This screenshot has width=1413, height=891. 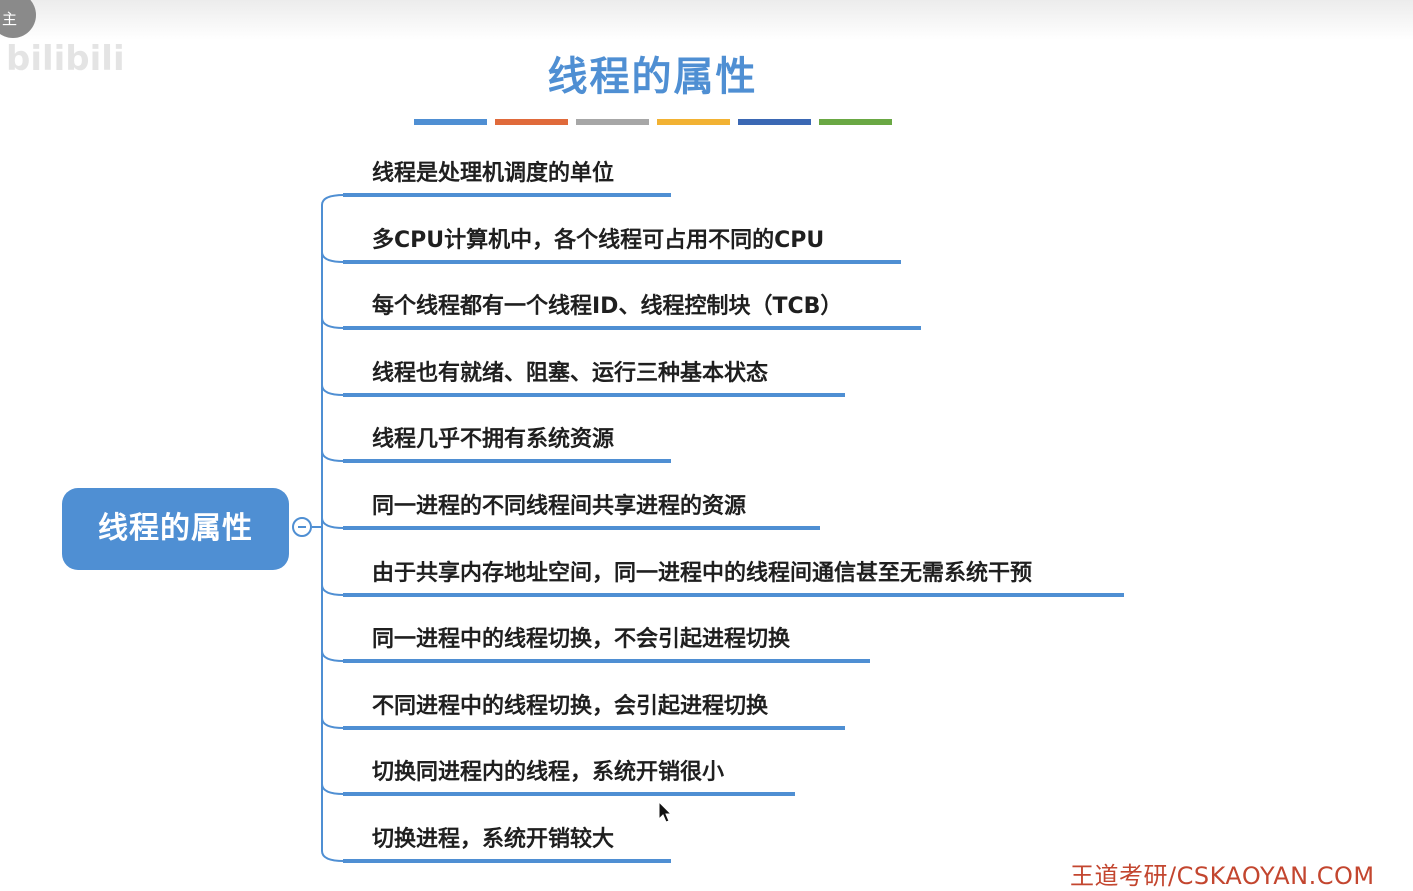 What do you see at coordinates (493, 171) in the screenshot?
I see `branch-label: 线程是处理机调度的单位` at bounding box center [493, 171].